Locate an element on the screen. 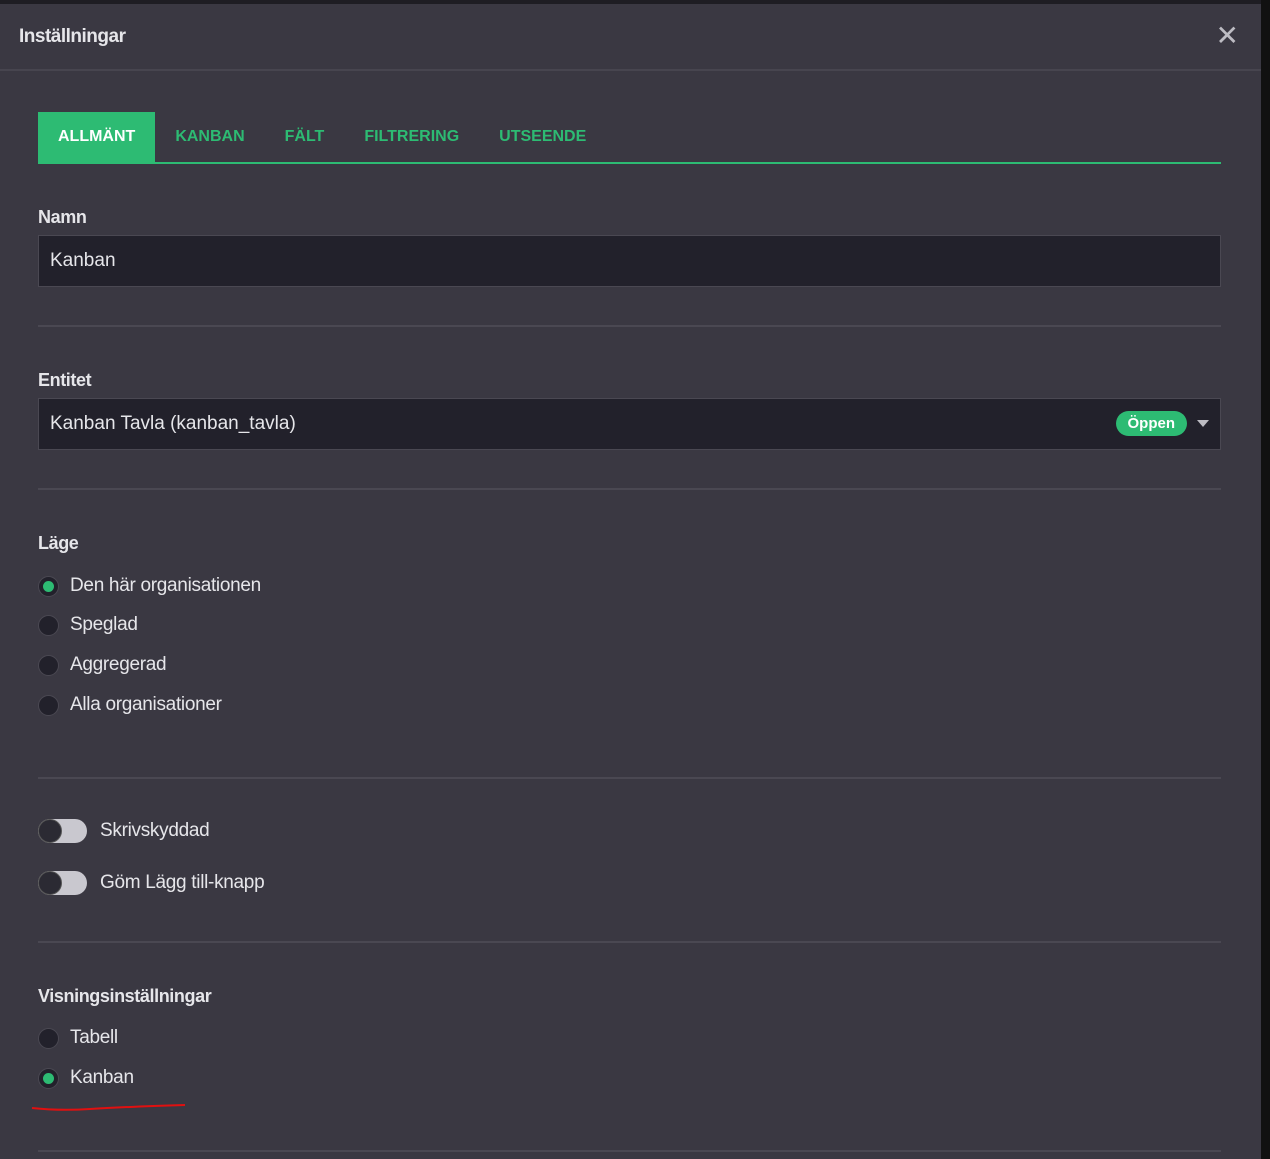 This screenshot has width=1270, height=1159. radio-label: Tabell is located at coordinates (94, 1037).